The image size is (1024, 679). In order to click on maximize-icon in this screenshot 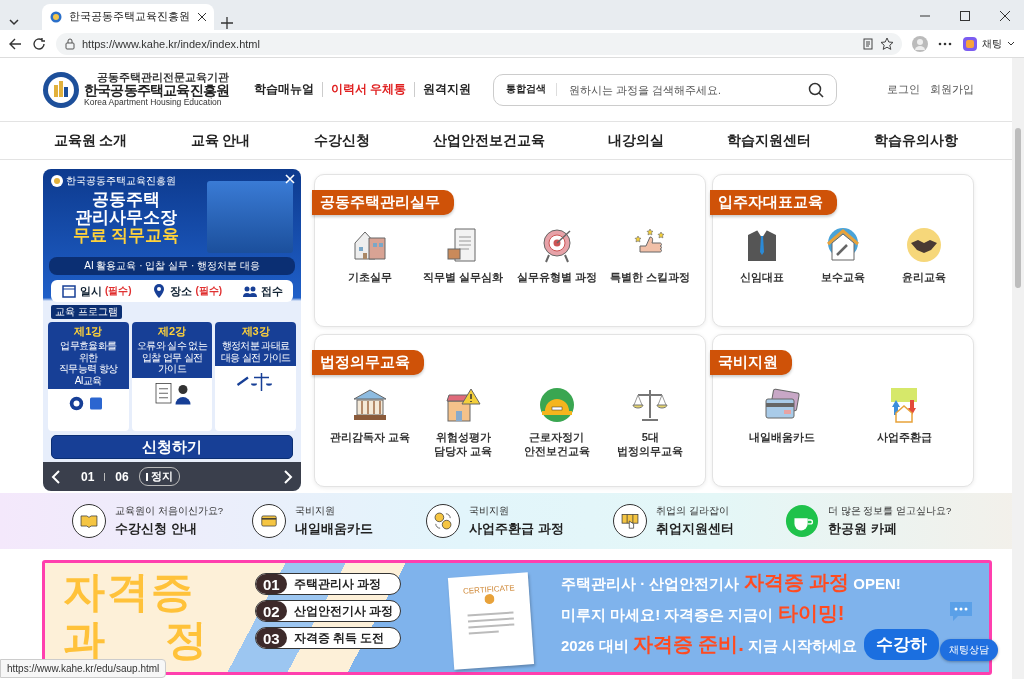, I will do `click(965, 16)`.